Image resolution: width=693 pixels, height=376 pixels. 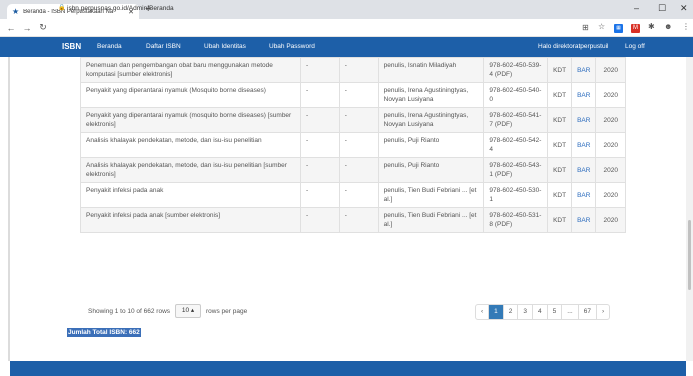 What do you see at coordinates (348, 368) in the screenshot?
I see `page-bottom-bar` at bounding box center [348, 368].